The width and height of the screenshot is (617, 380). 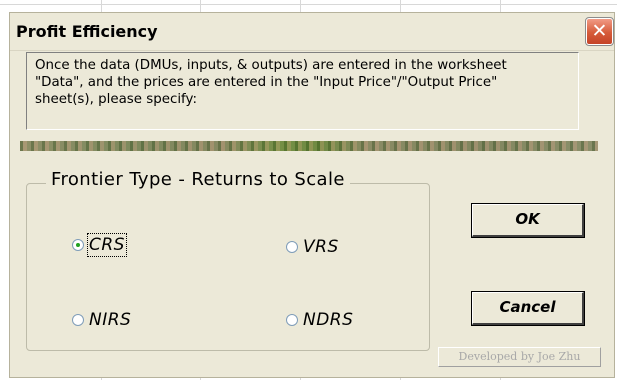 I want to click on radio-label-nirs: NIRS, so click(x=110, y=320).